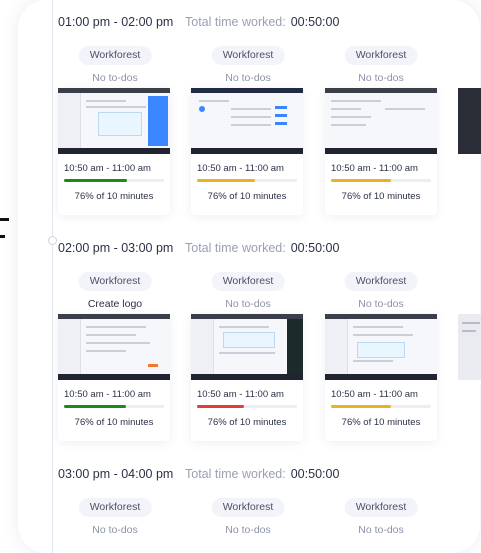 The image size is (481, 553). I want to click on hour-range: 01:00 pm - 02:00 pm, so click(116, 22).